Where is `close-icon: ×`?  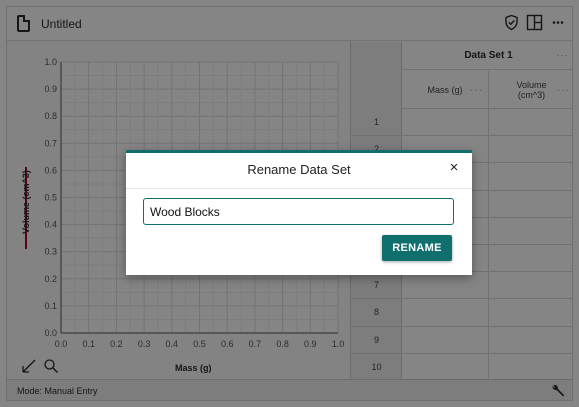
close-icon: × is located at coordinates (454, 168).